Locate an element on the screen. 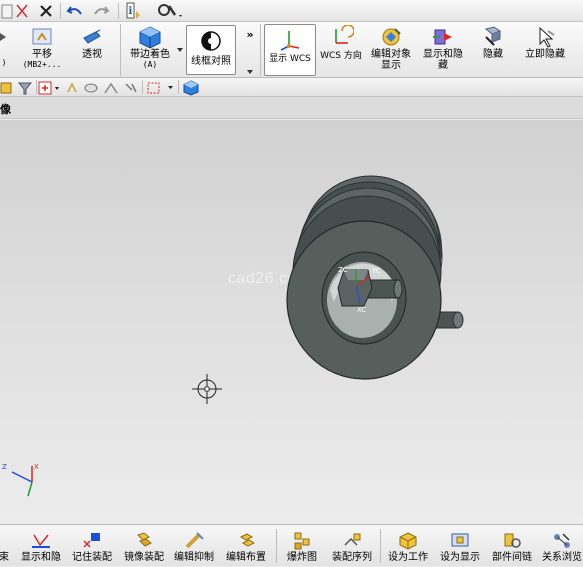  immediate-hide-icon is located at coordinates (545, 37).